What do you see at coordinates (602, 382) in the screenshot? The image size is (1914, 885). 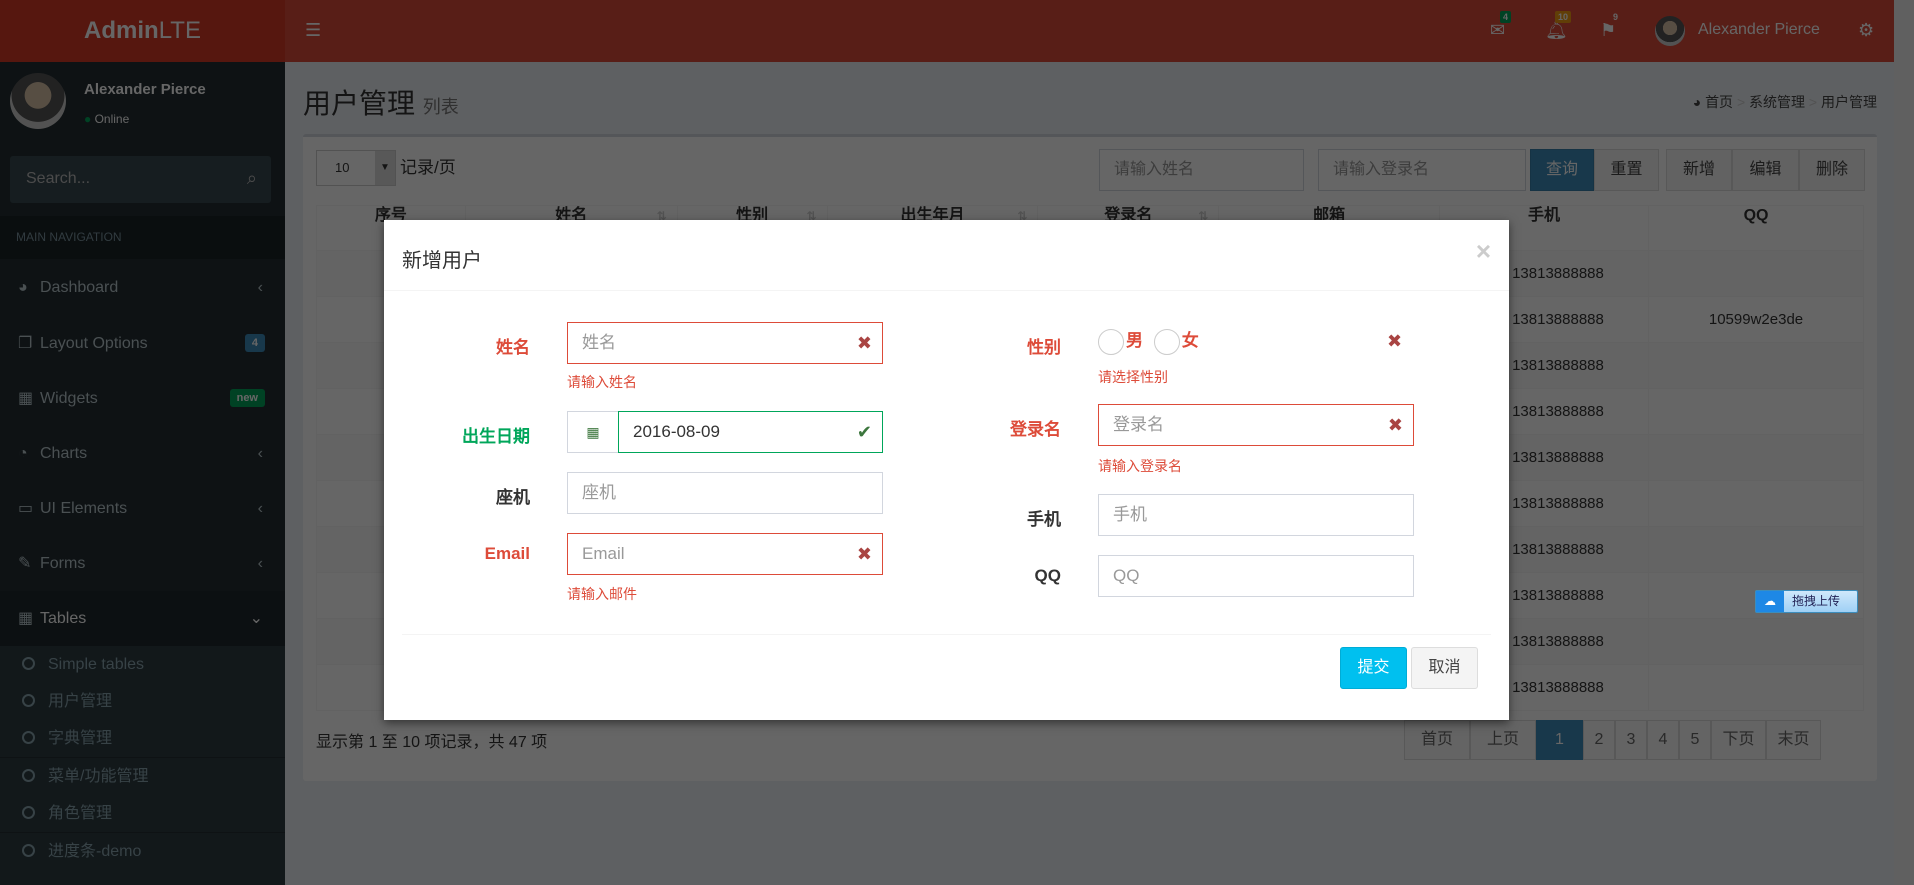 I see `name-error: 请输入姓名` at bounding box center [602, 382].